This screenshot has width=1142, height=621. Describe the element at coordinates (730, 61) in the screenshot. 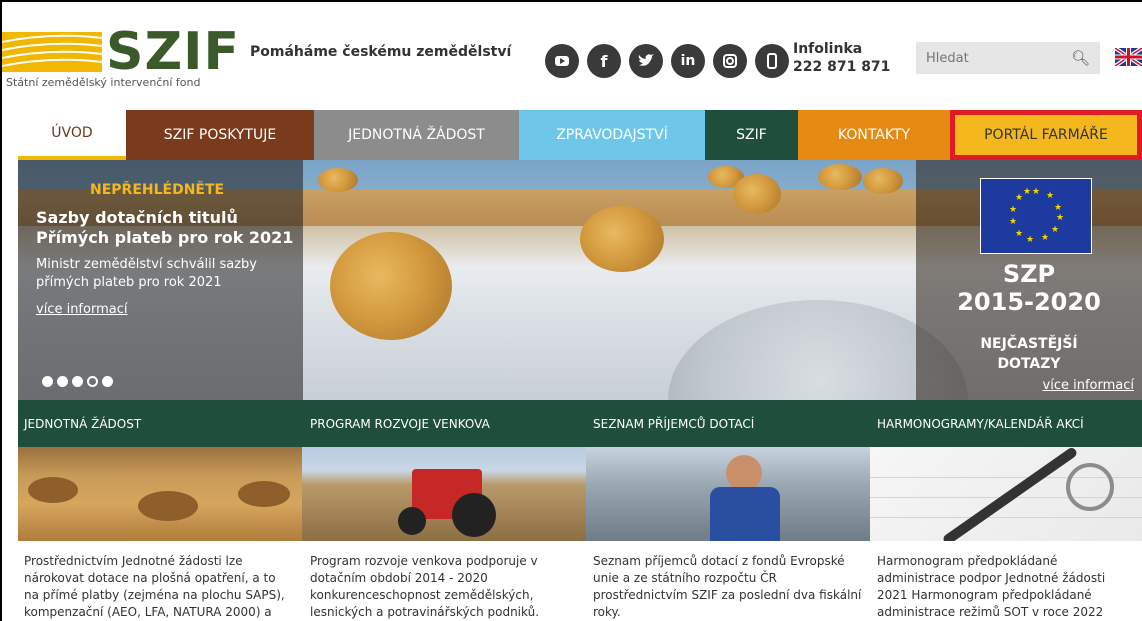

I see `instagram-icon` at that location.